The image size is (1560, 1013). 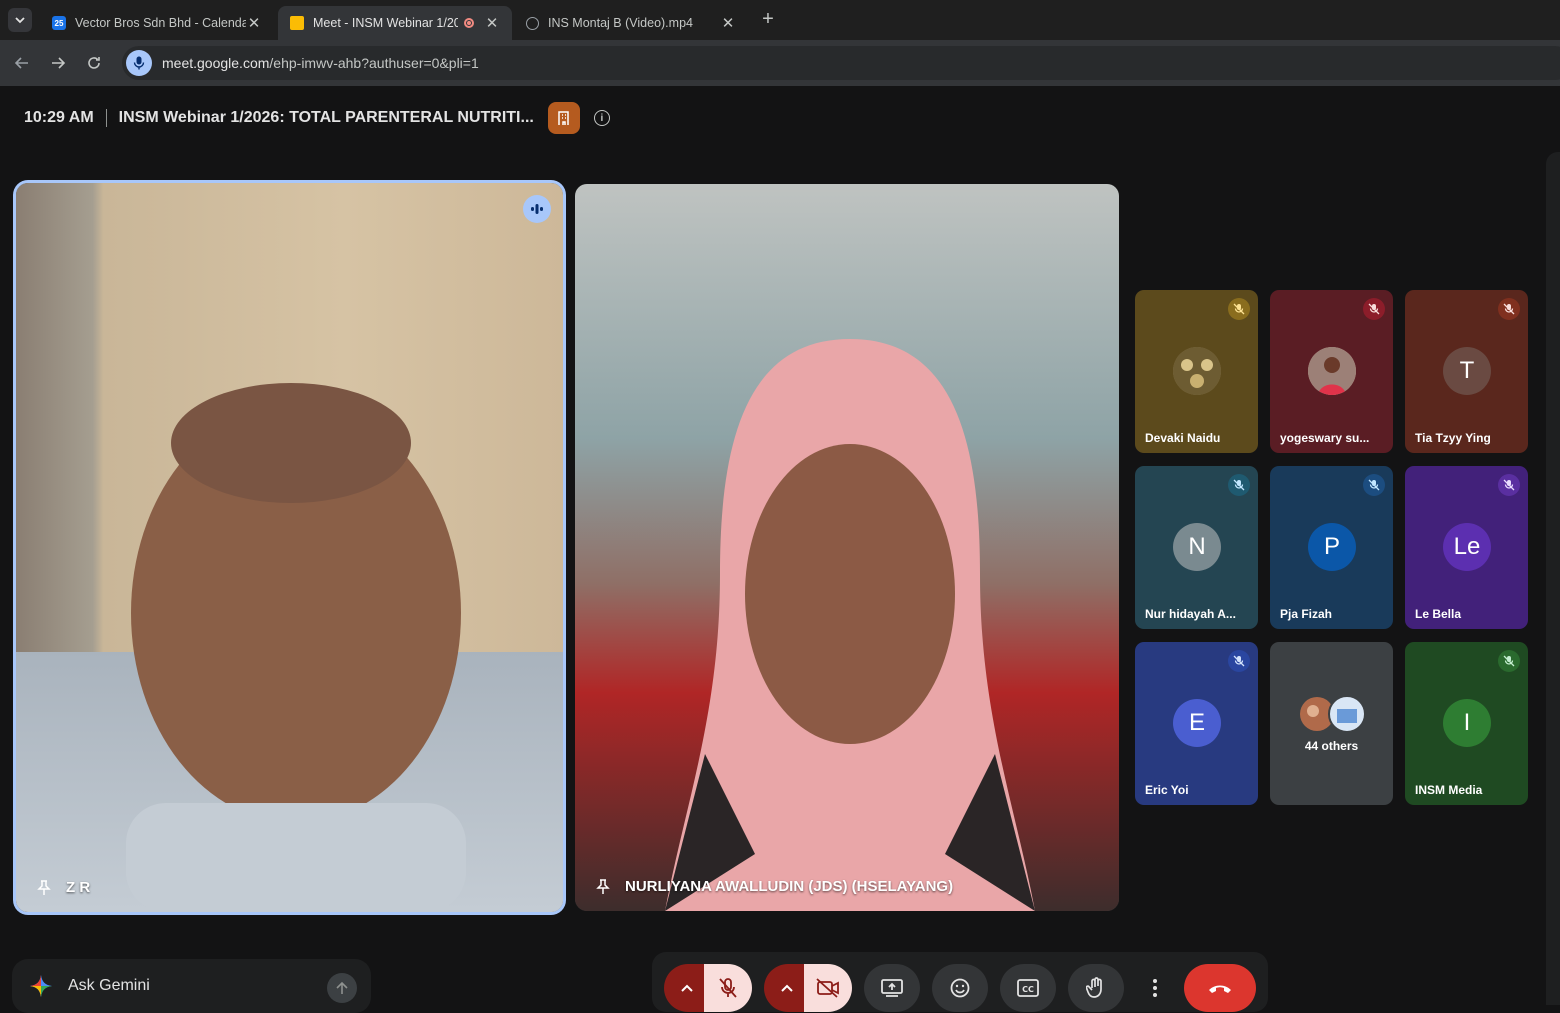 I want to click on others-avatar-stack, so click(x=1332, y=714).